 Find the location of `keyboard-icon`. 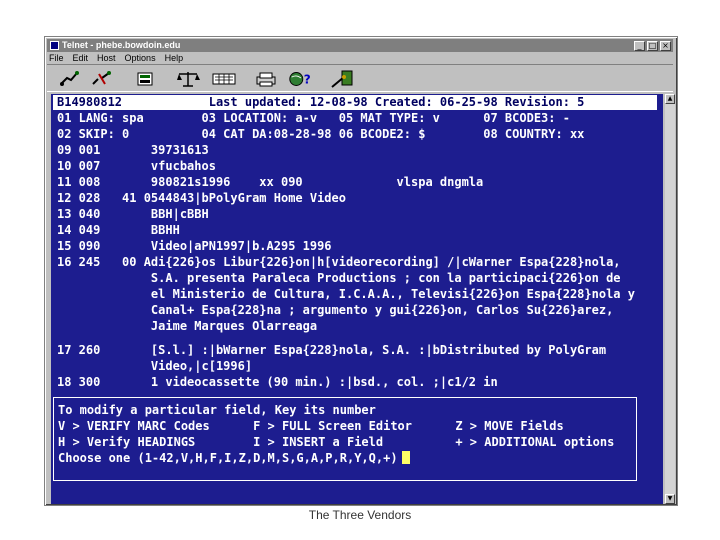

keyboard-icon is located at coordinates (146, 79).